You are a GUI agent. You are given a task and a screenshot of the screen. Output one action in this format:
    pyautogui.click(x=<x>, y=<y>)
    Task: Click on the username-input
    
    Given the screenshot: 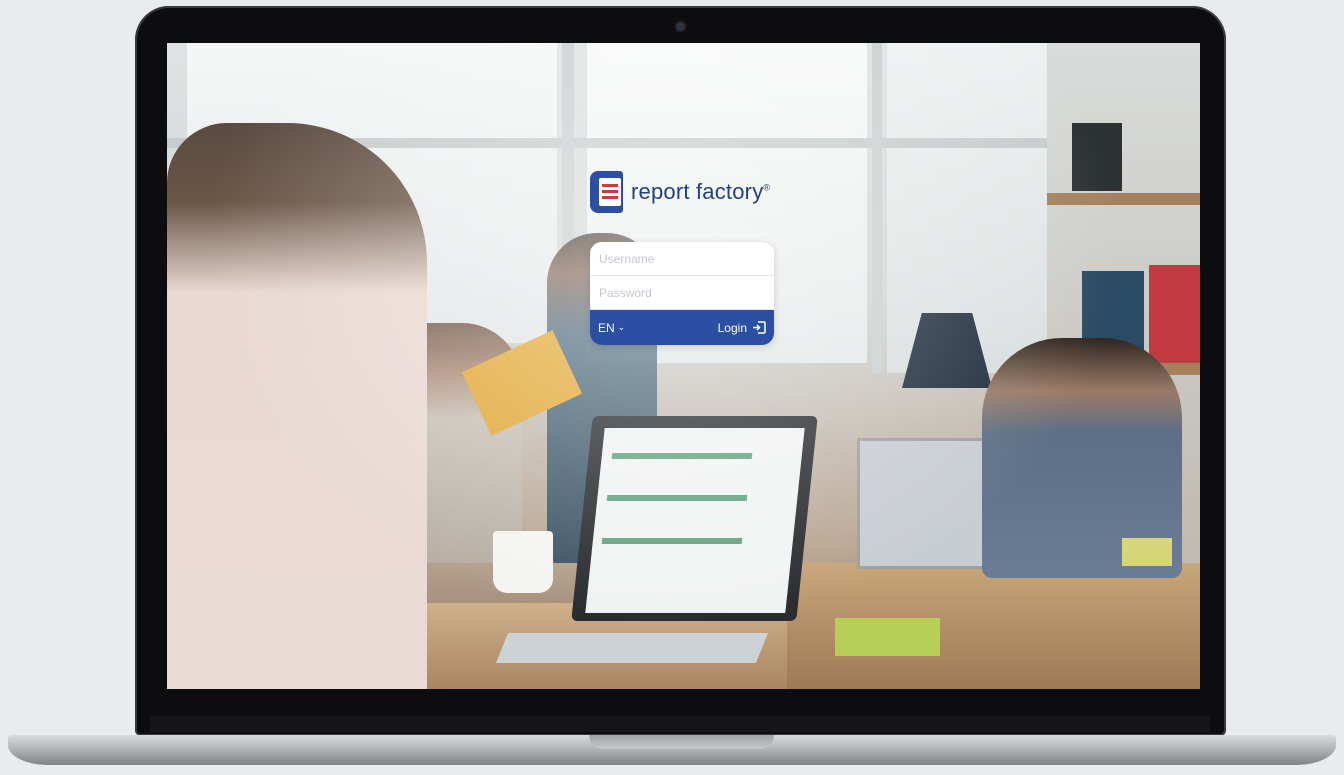 What is the action you would take?
    pyautogui.click(x=682, y=259)
    